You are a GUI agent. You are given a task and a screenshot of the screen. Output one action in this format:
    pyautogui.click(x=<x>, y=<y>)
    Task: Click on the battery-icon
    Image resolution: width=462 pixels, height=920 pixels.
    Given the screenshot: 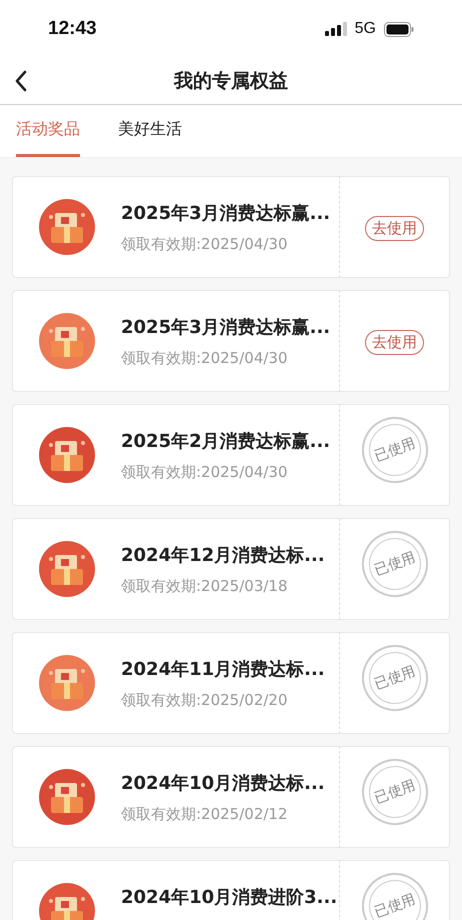 What is the action you would take?
    pyautogui.click(x=399, y=29)
    